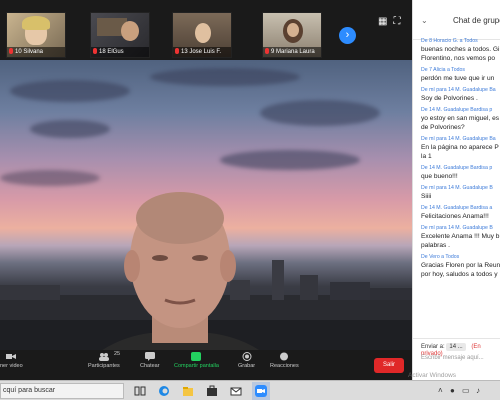  What do you see at coordinates (460, 236) in the screenshot?
I see `message-text: Excelente Anama !!! Muy b` at bounding box center [460, 236].